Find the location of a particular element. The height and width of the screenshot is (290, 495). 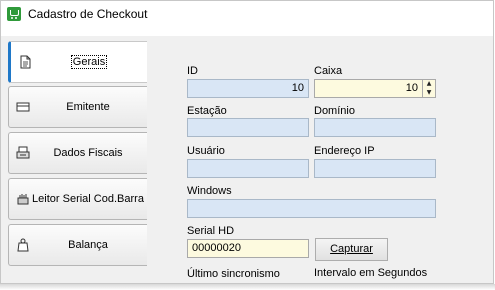

dominio-field is located at coordinates (375, 127).